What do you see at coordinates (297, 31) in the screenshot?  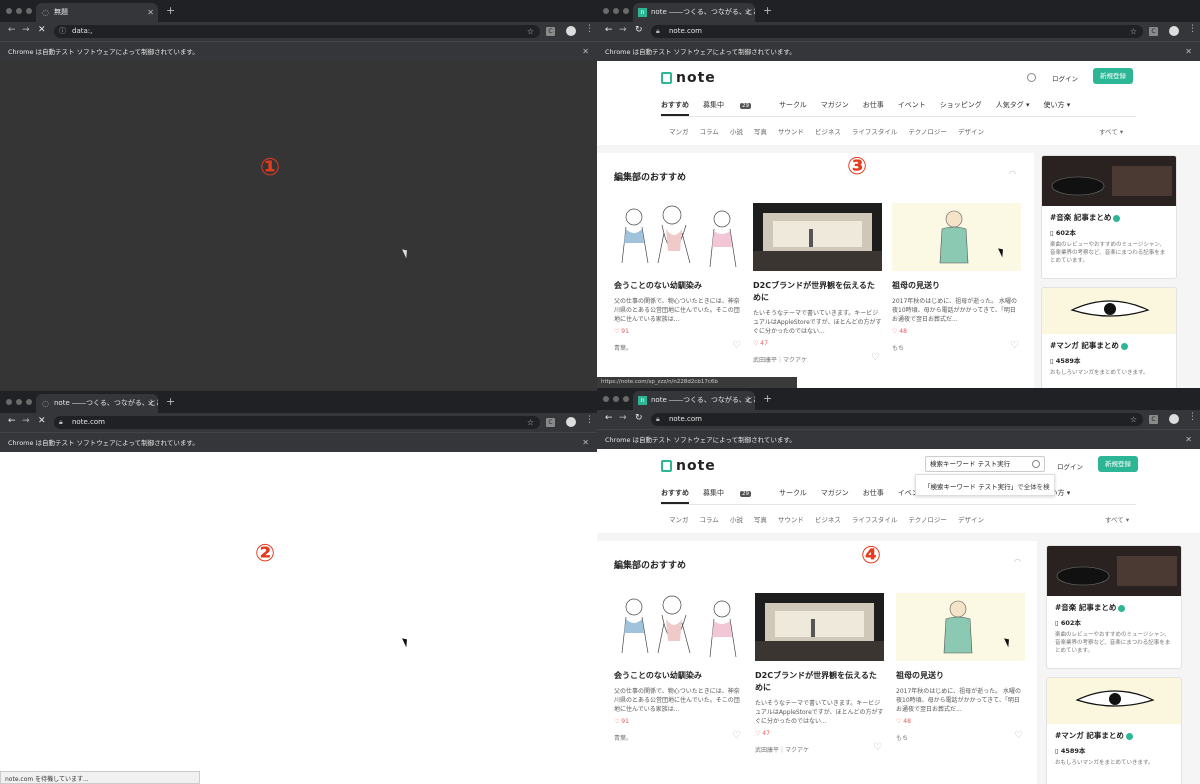 I see `address-bar: ⓘ data:, ☆` at bounding box center [297, 31].